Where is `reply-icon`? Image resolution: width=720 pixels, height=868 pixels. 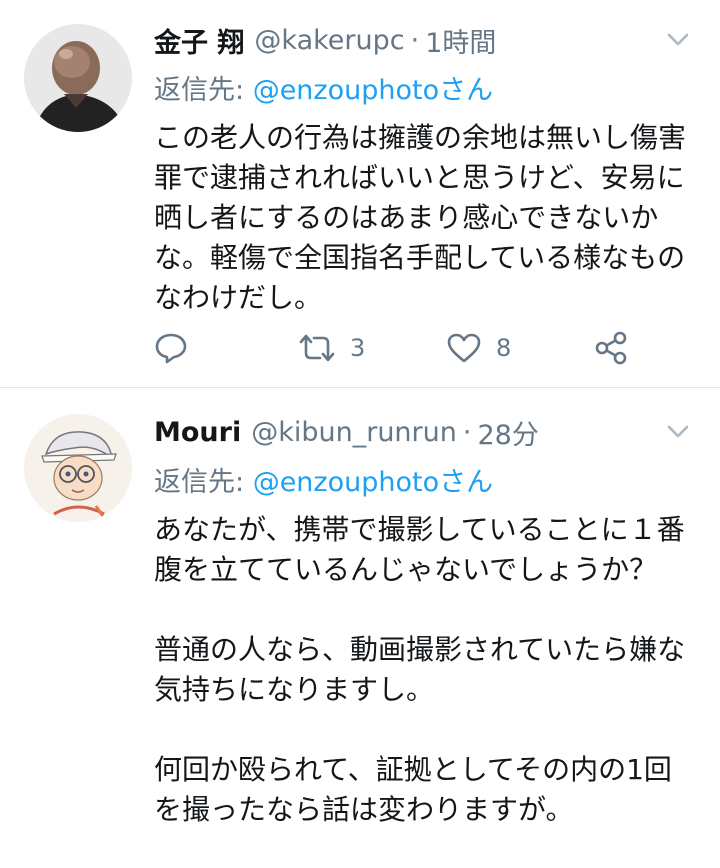
reply-icon is located at coordinates (171, 348).